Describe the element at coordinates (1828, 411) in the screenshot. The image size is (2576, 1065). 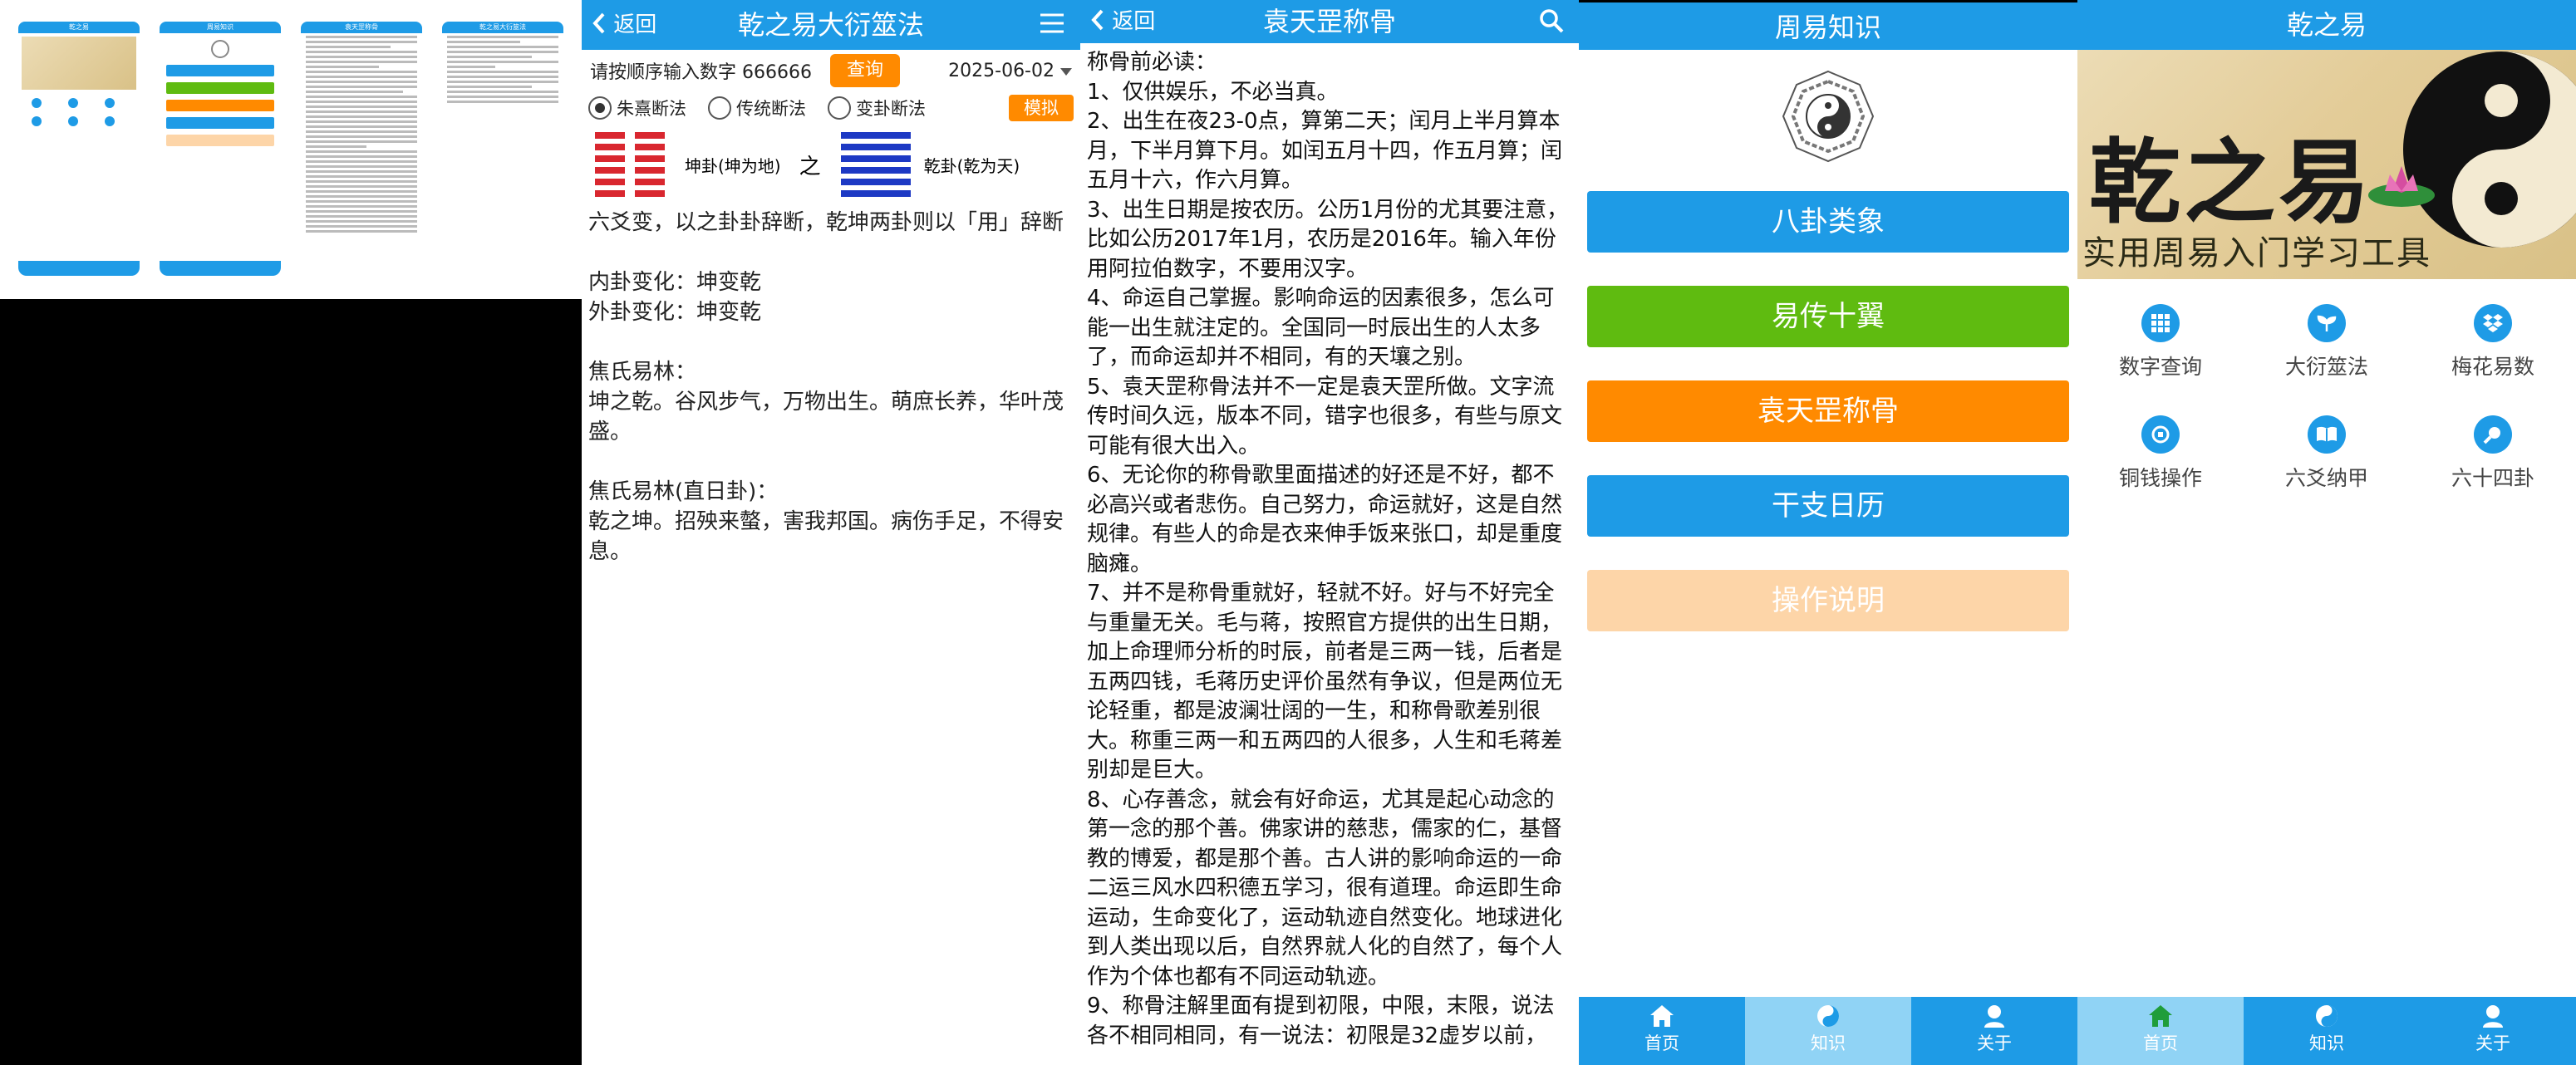
I see `btn-yuan-chenggu: 袁天罡称骨` at that location.